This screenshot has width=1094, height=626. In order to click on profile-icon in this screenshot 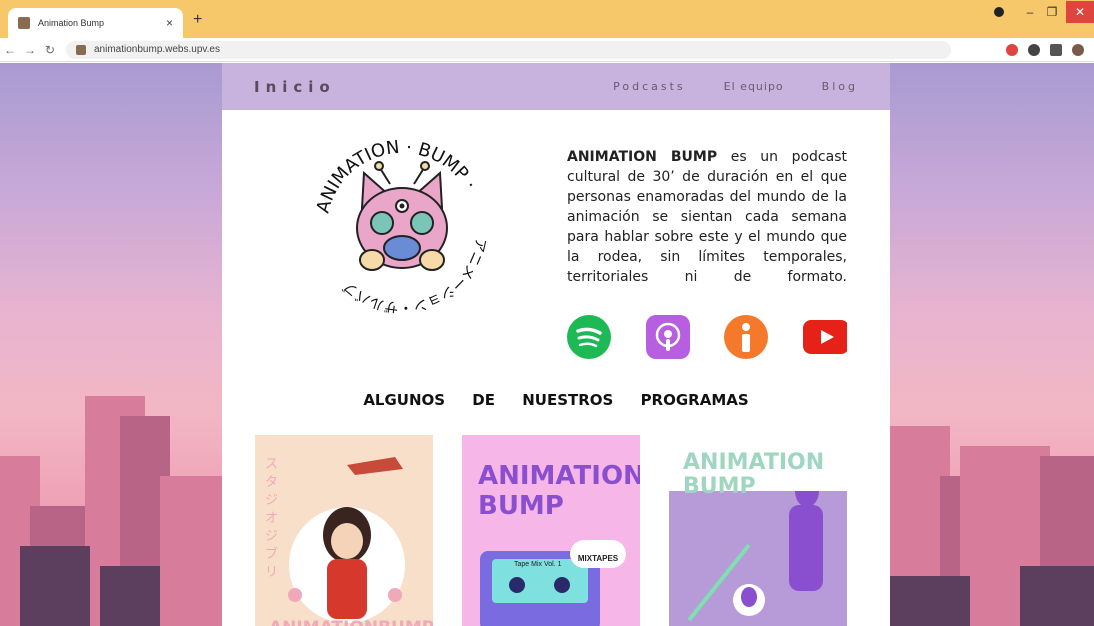, I will do `click(999, 12)`.